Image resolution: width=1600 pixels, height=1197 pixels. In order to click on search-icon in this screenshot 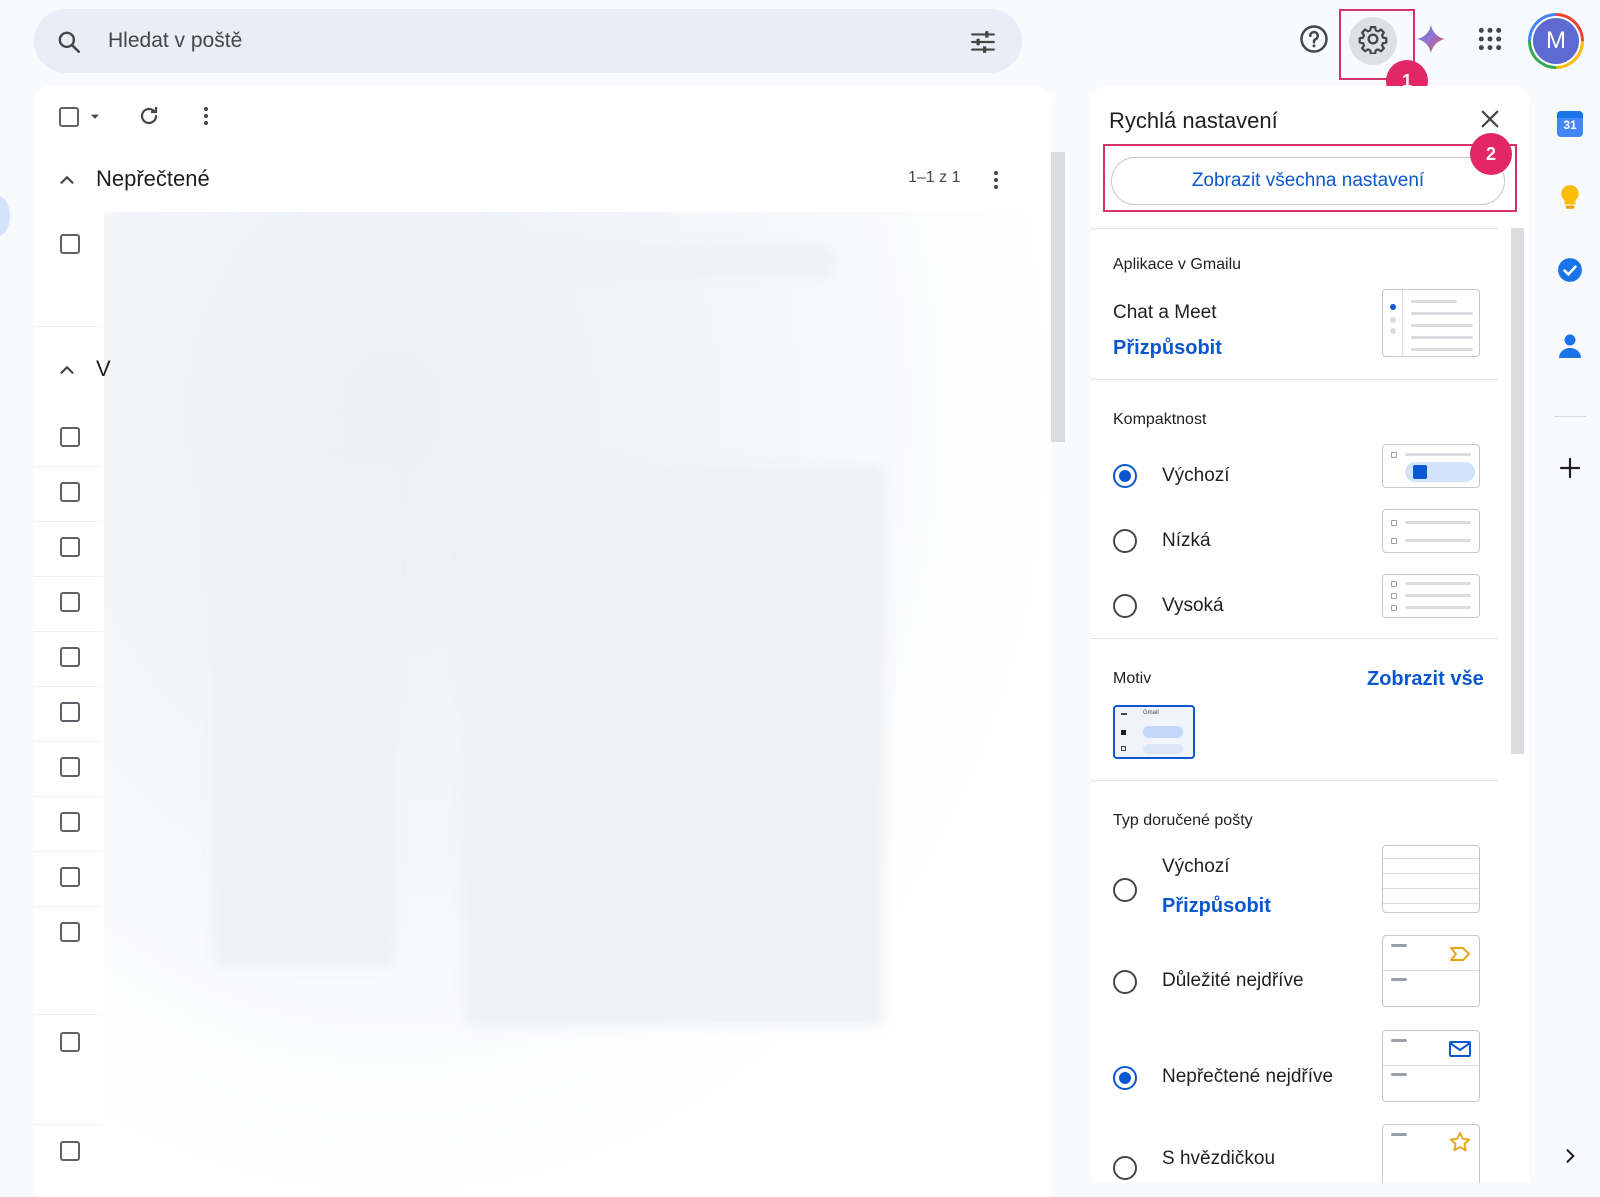, I will do `click(69, 44)`.